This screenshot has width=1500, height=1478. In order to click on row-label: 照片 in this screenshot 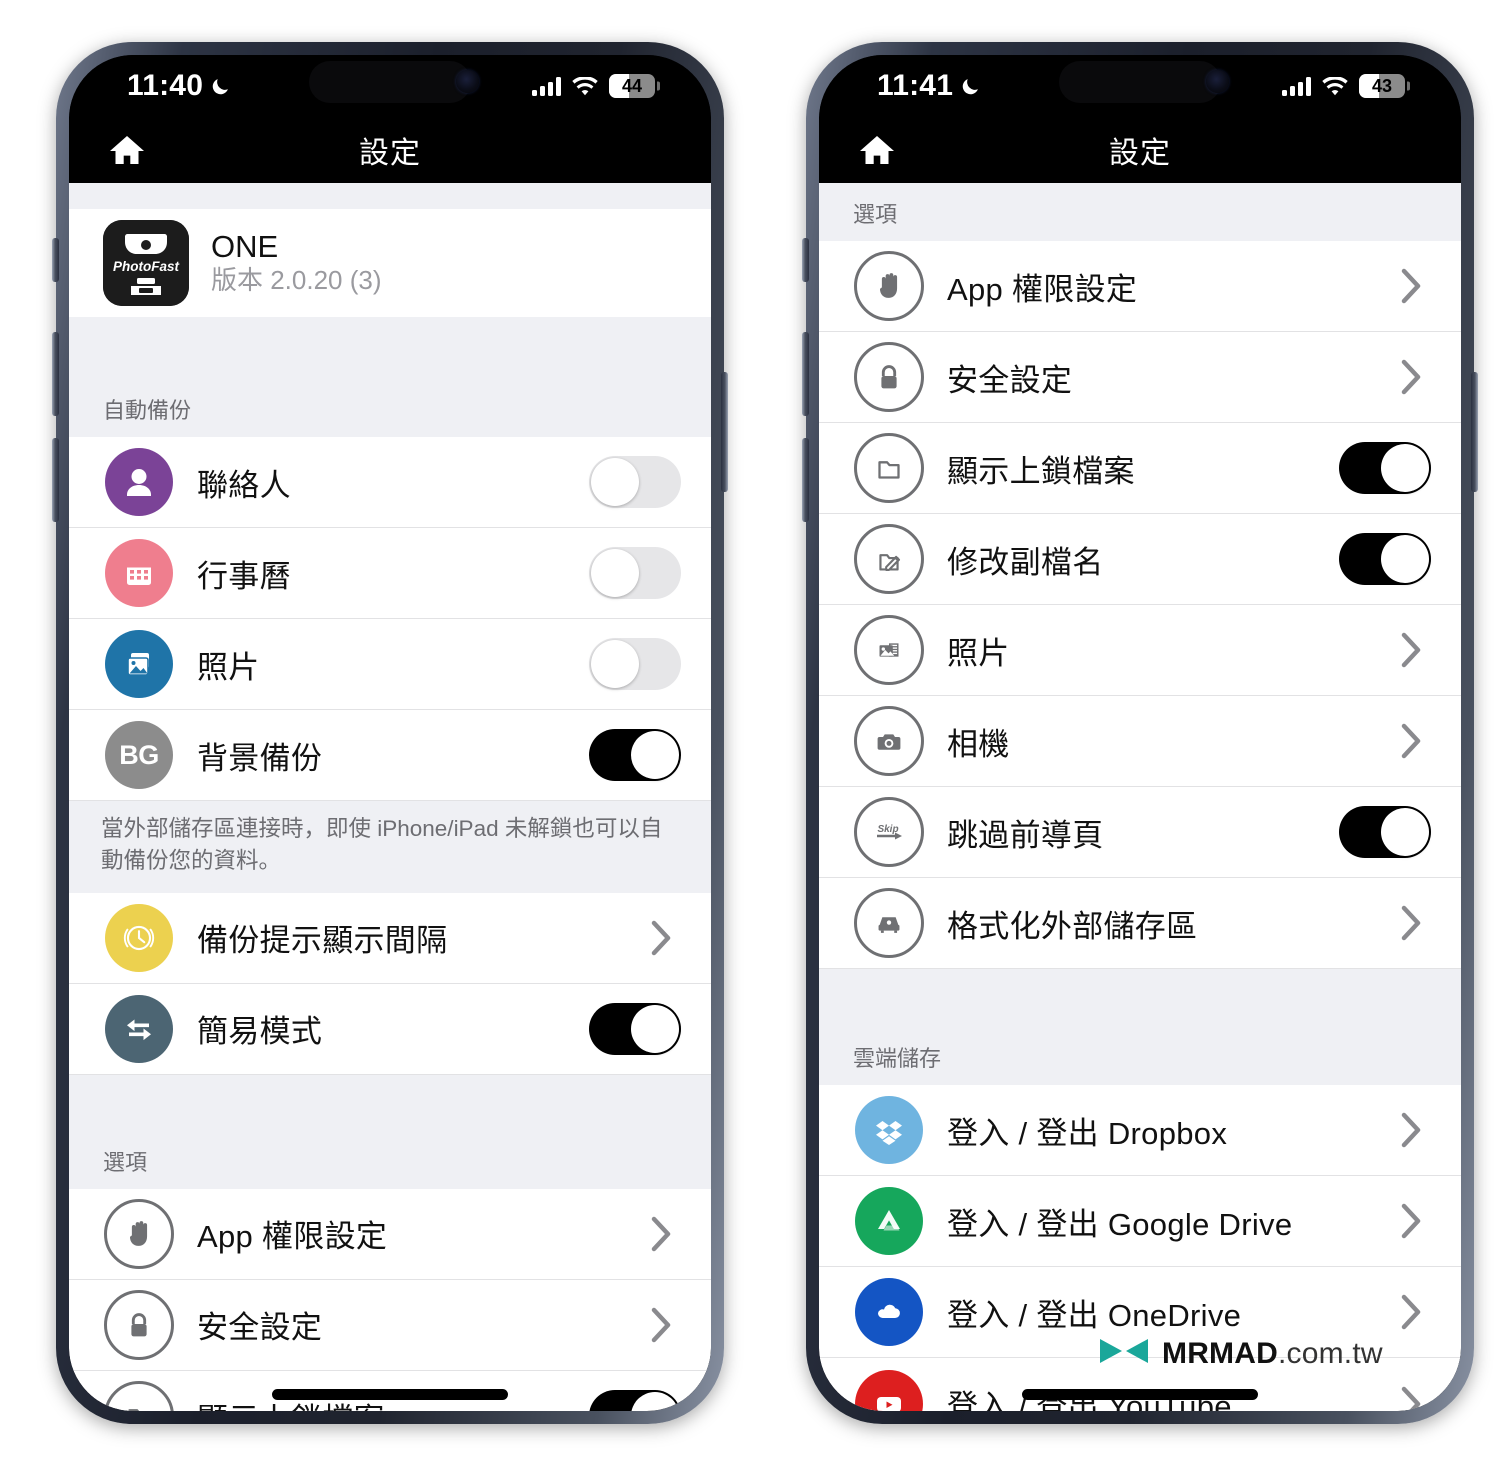, I will do `click(978, 653)`.